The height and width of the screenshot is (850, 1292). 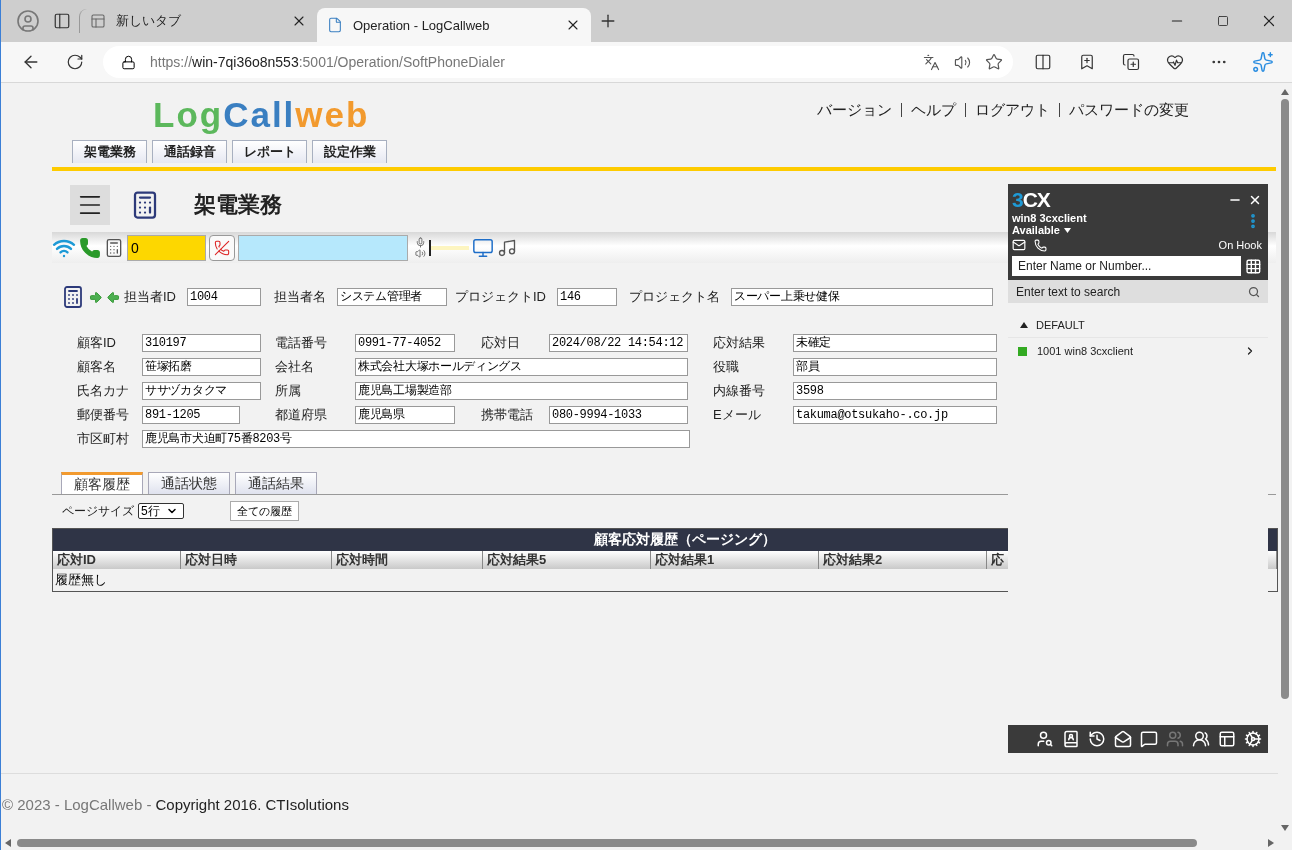 I want to click on new-tab-icon, so click(x=98, y=21).